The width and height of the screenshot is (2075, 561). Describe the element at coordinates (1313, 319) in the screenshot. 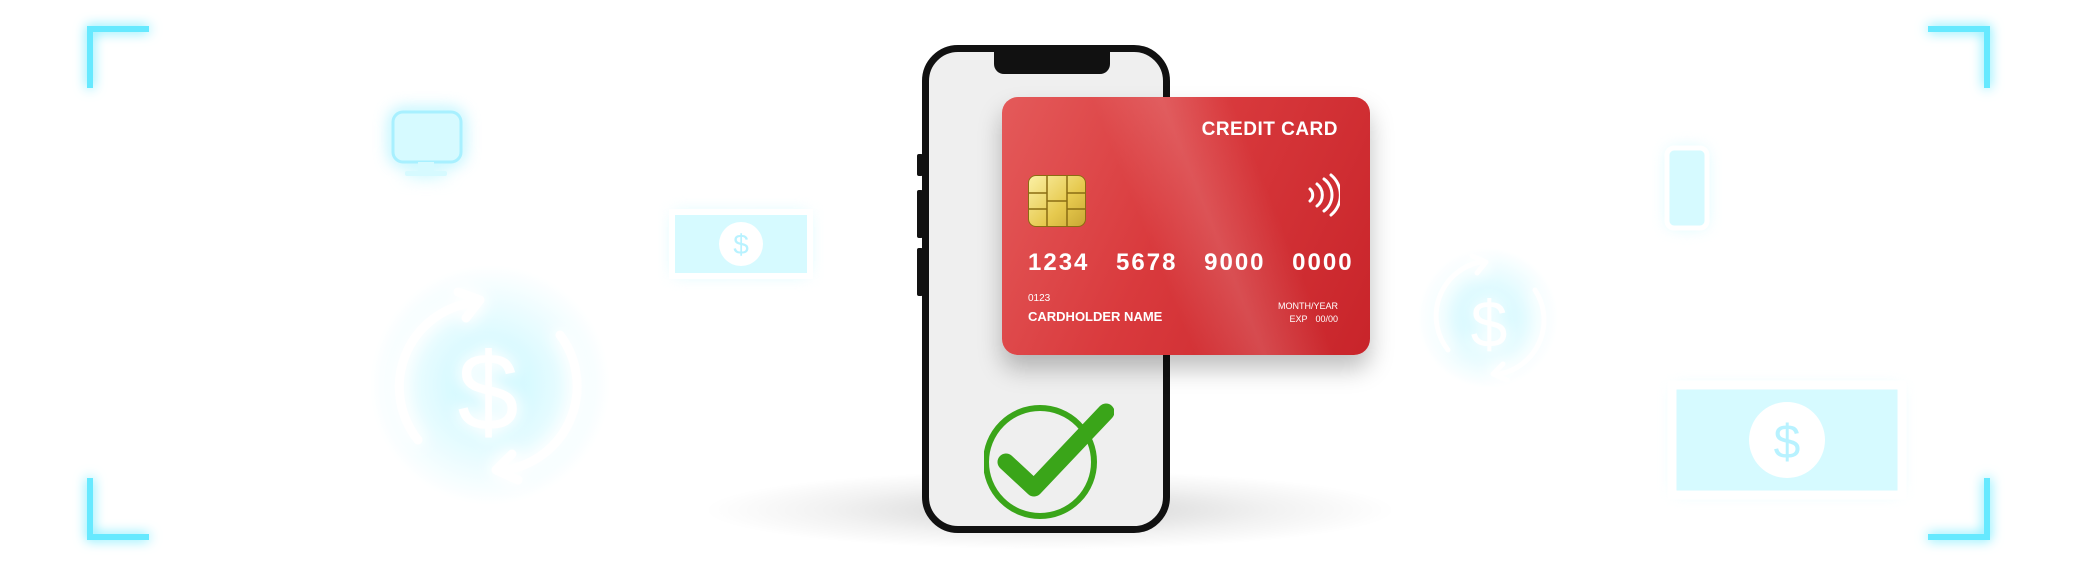

I see `card-expiry: EXP 00/00` at that location.